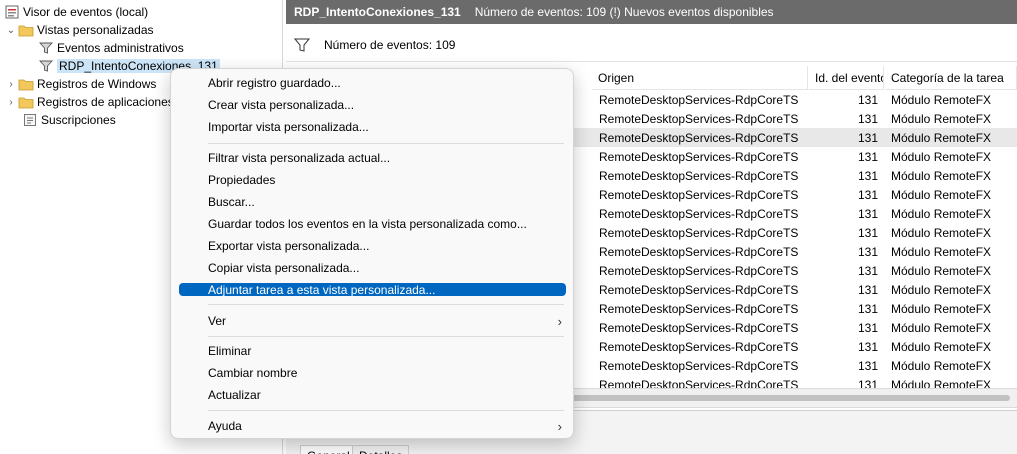  Describe the element at coordinates (951, 78) in the screenshot. I see `column-header-task-category: Categoría de la tarea` at that location.